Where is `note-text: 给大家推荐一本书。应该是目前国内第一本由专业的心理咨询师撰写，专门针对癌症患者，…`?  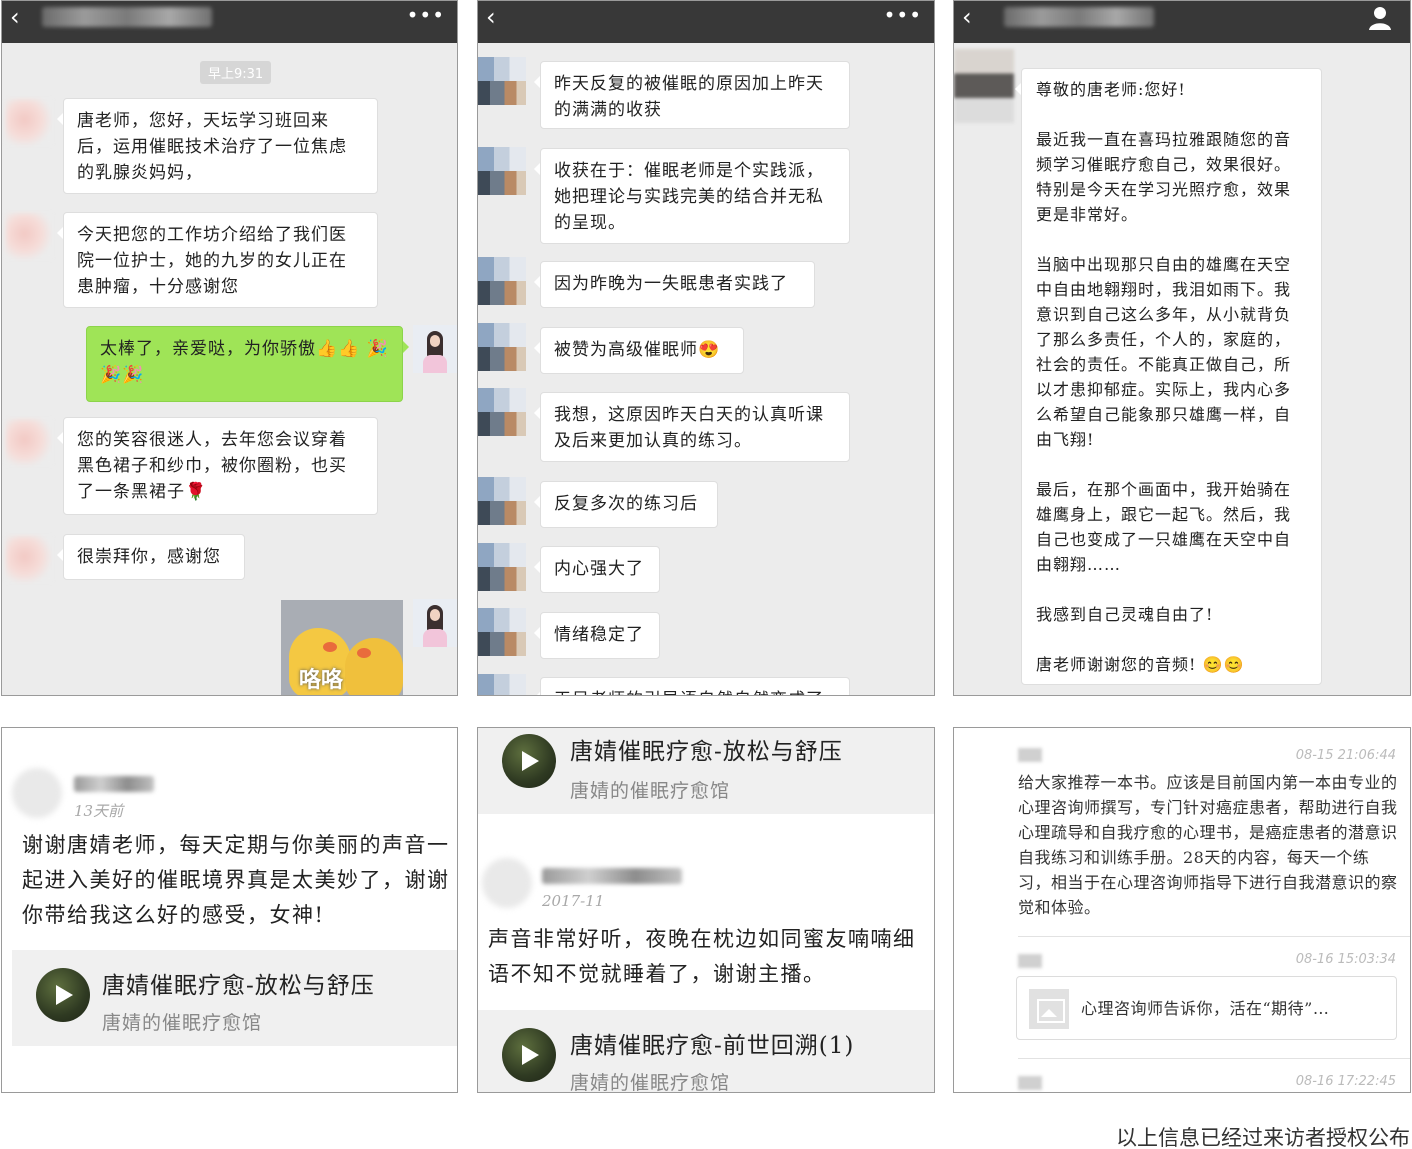
note-text: 给大家推荐一本书。应该是目前国内第一本由专业的心理咨询师撰写，专门针对癌症患者，… is located at coordinates (1208, 845).